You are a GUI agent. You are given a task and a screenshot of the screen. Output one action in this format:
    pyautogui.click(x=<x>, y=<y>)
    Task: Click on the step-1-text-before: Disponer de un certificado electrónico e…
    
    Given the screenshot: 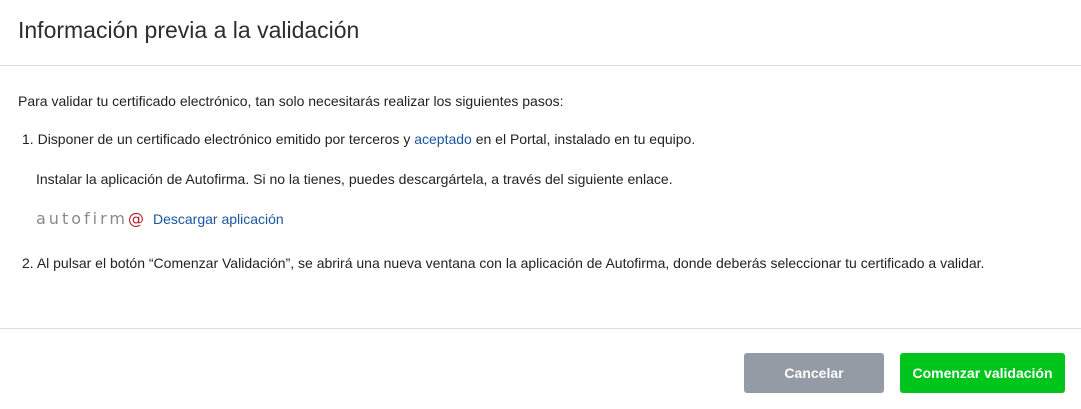 What is the action you would take?
    pyautogui.click(x=224, y=139)
    